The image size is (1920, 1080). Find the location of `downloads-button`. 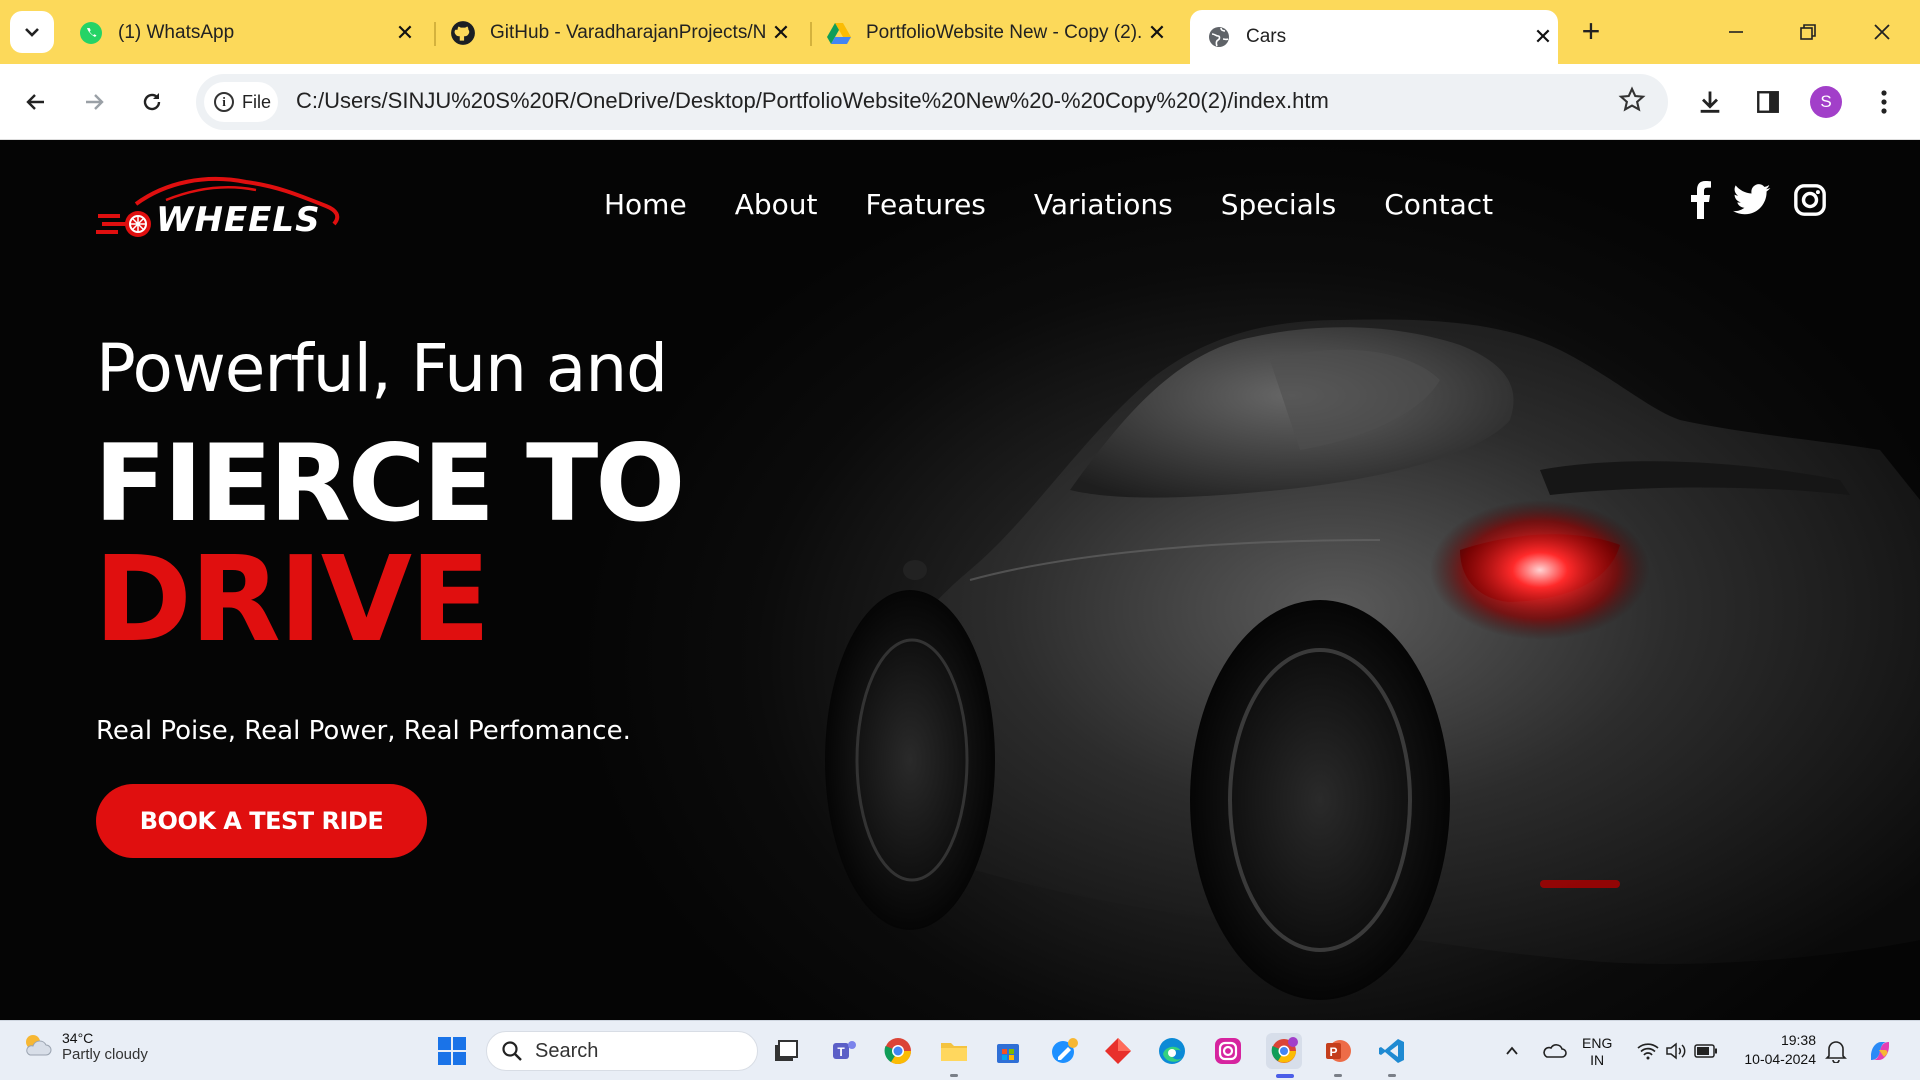

downloads-button is located at coordinates (1710, 102).